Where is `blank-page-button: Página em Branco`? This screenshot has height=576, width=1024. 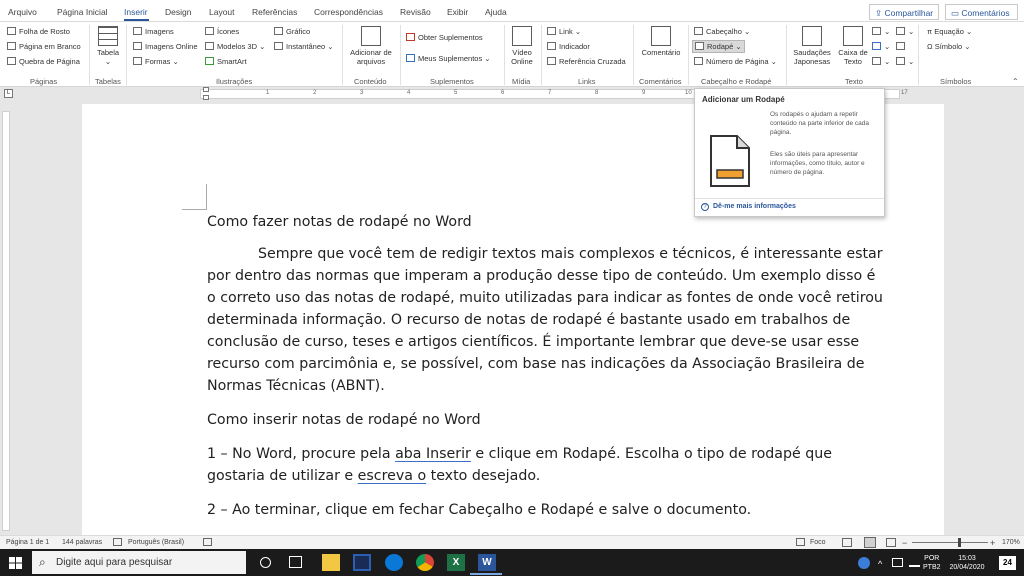
blank-page-button: Página em Branco is located at coordinates (44, 46).